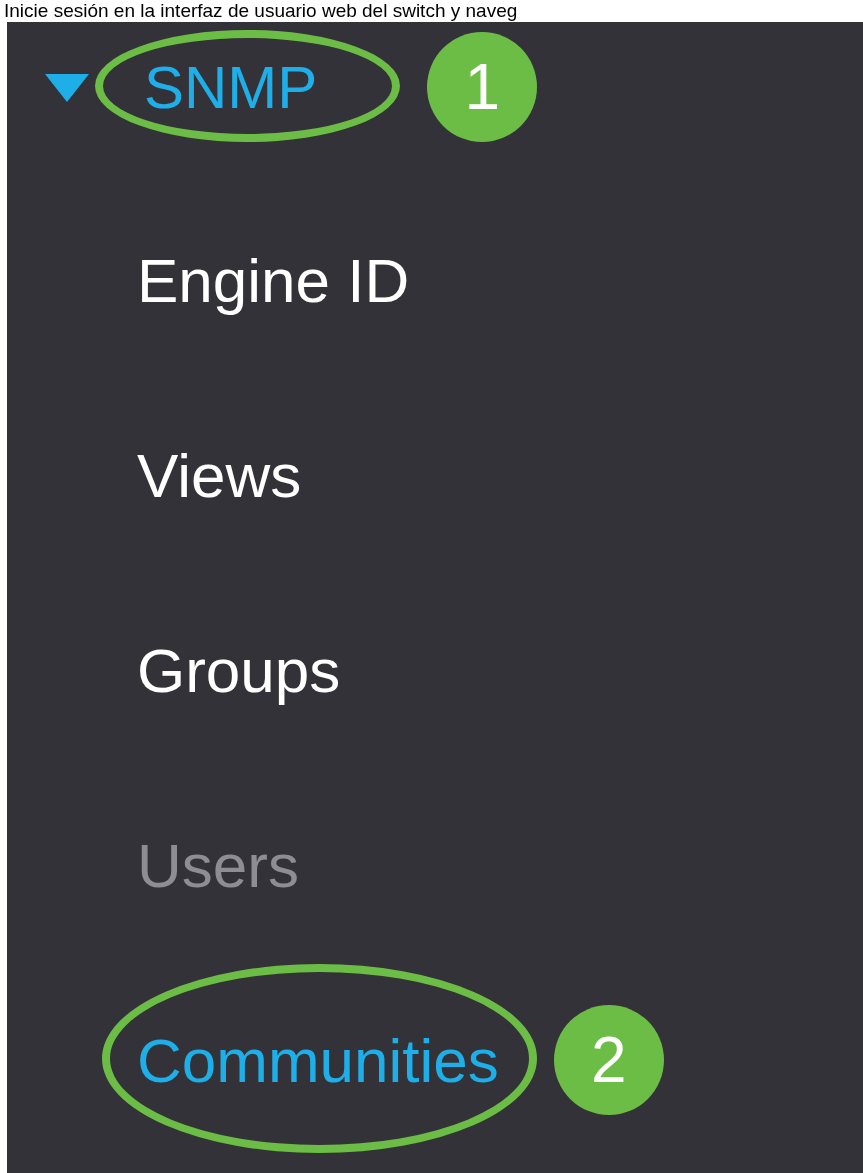 Image resolution: width=863 pixels, height=1173 pixels. I want to click on menu-item: Users, so click(218, 865).